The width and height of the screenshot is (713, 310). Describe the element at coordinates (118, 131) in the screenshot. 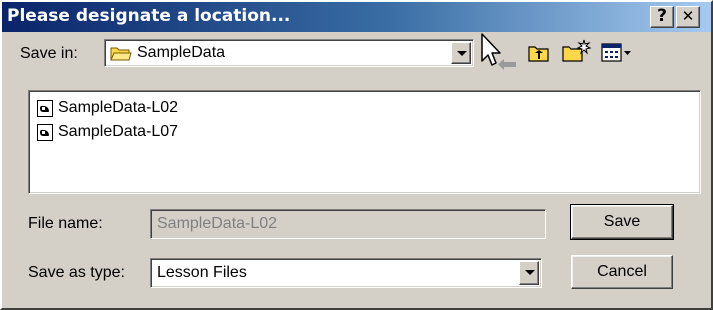

I see `file-item-label: SampleData-L07` at that location.